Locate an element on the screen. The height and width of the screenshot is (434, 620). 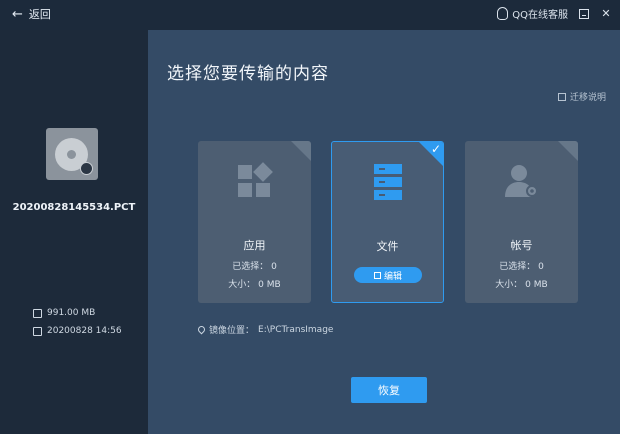
check-icon: ✓ is located at coordinates (435, 149).